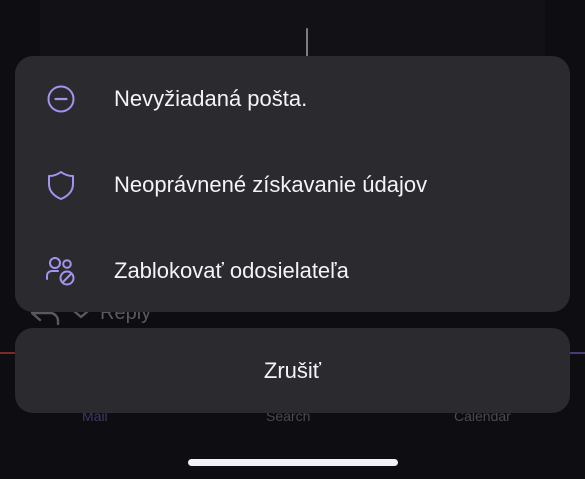 The image size is (585, 479). I want to click on minus-circle-icon, so click(61, 99).